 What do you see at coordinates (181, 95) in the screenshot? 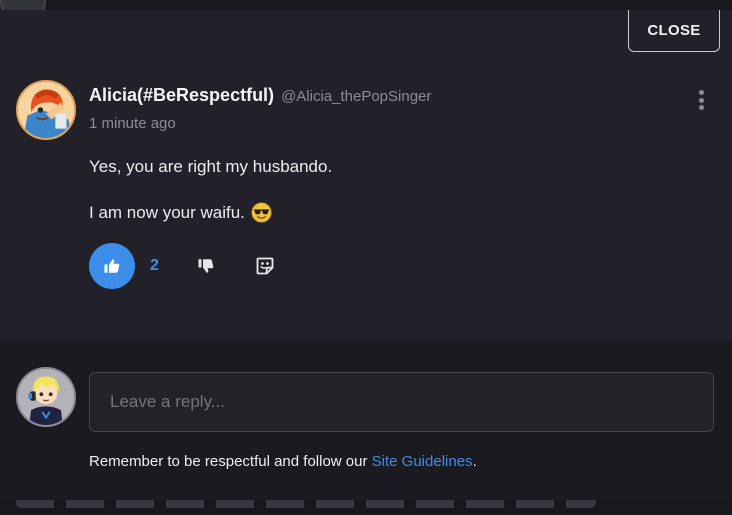
I see `author-name: Alicia(#BeRespectful)` at bounding box center [181, 95].